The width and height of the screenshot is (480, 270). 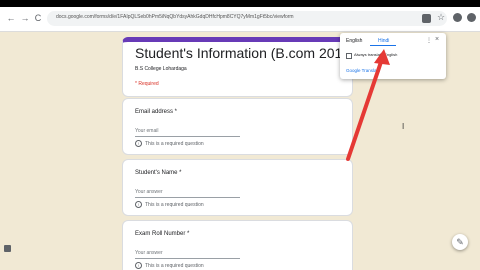 What do you see at coordinates (426, 18) in the screenshot?
I see `translate-icon` at bounding box center [426, 18].